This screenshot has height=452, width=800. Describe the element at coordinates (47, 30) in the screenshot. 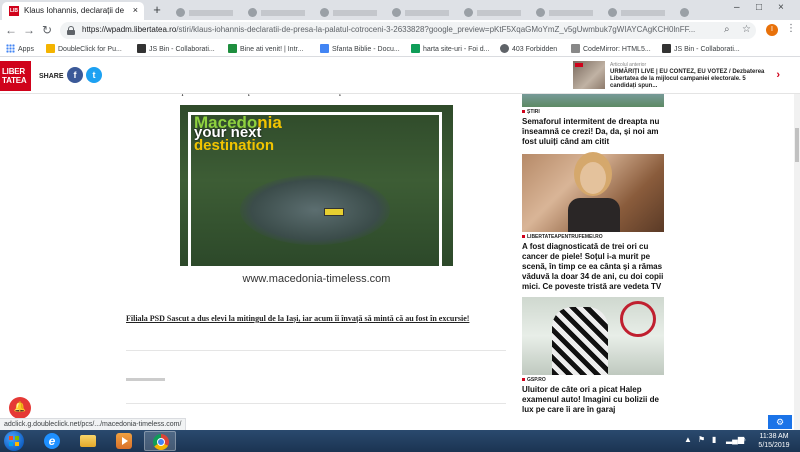

I see `reload-icon: ↻` at that location.